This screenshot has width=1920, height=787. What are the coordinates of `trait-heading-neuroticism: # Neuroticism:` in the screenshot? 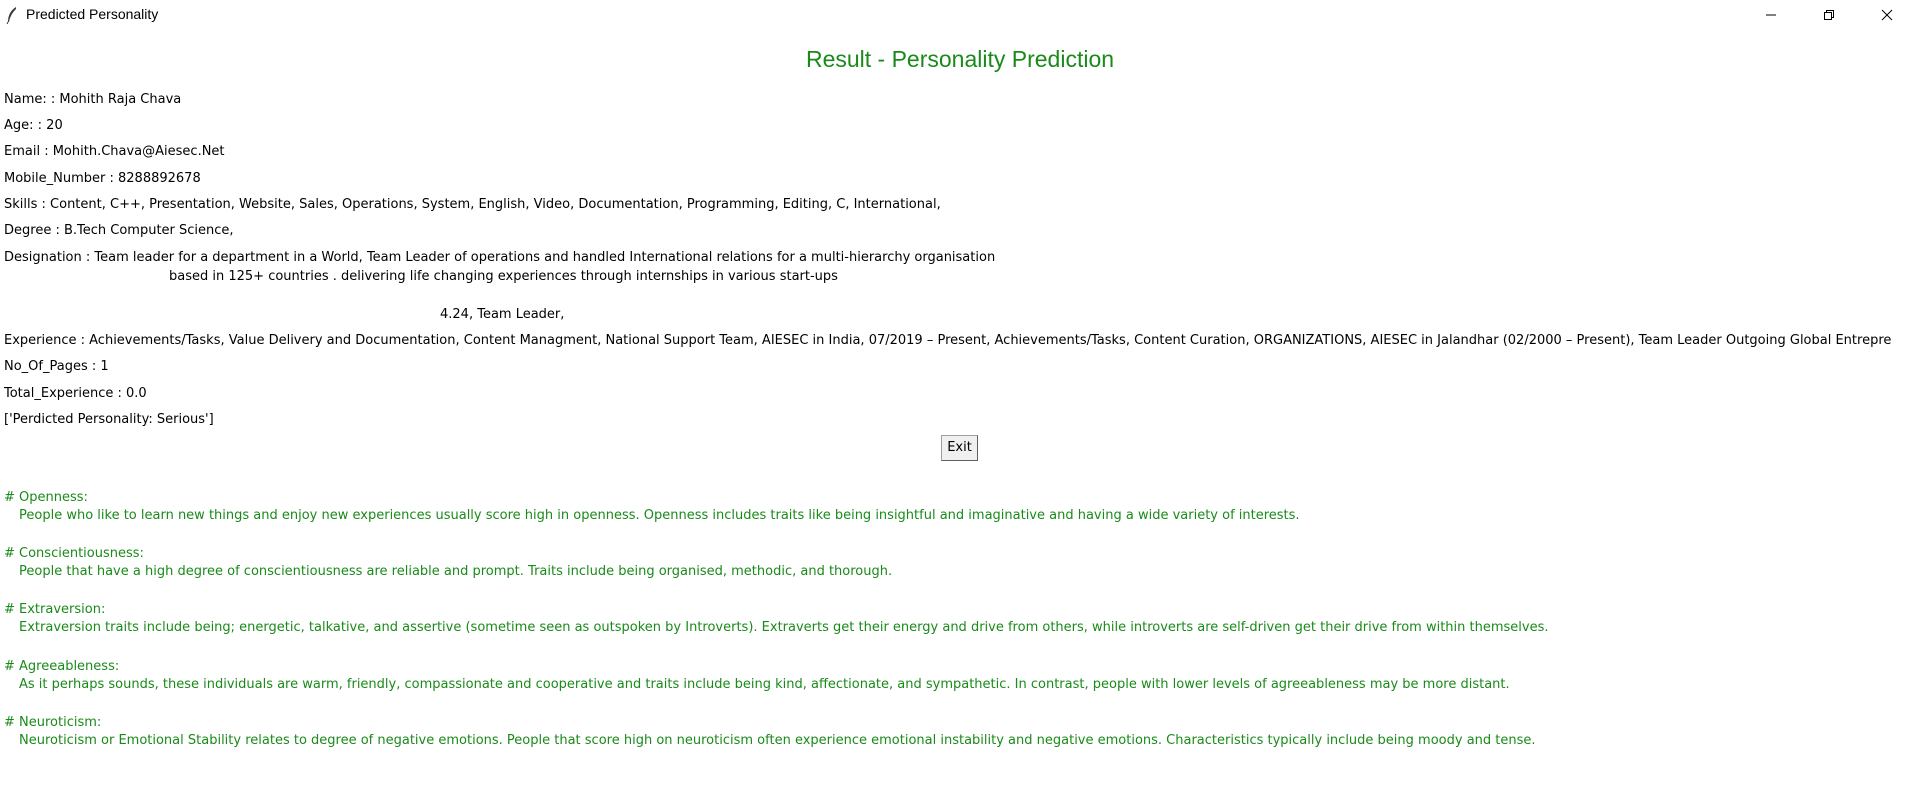 It's located at (53, 722).